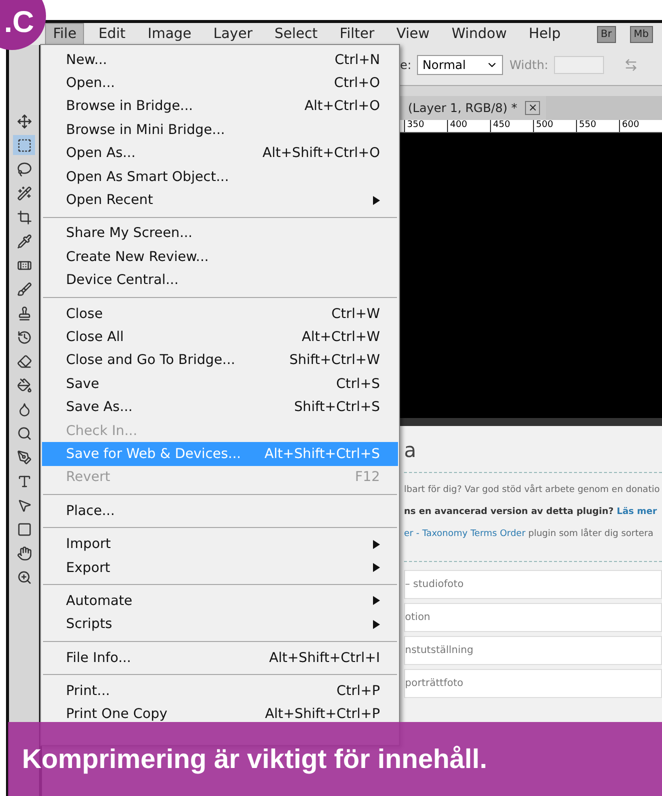 Image resolution: width=662 pixels, height=796 pixels. I want to click on menu-item: Window, so click(479, 34).